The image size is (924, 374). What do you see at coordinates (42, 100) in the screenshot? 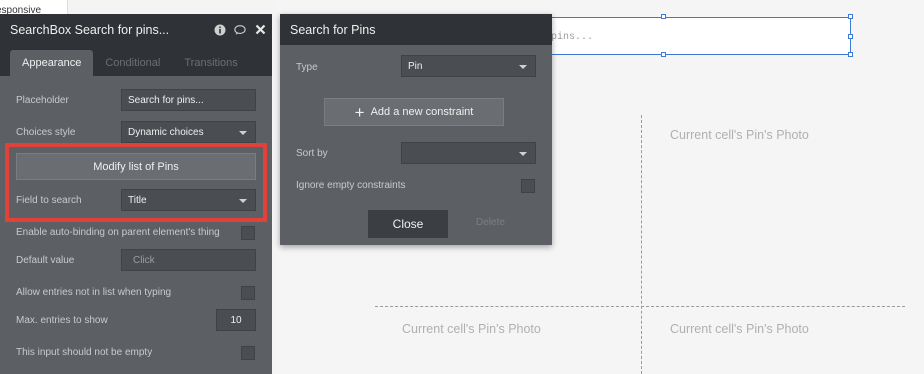
I see `placeholder-label: Placeholder` at bounding box center [42, 100].